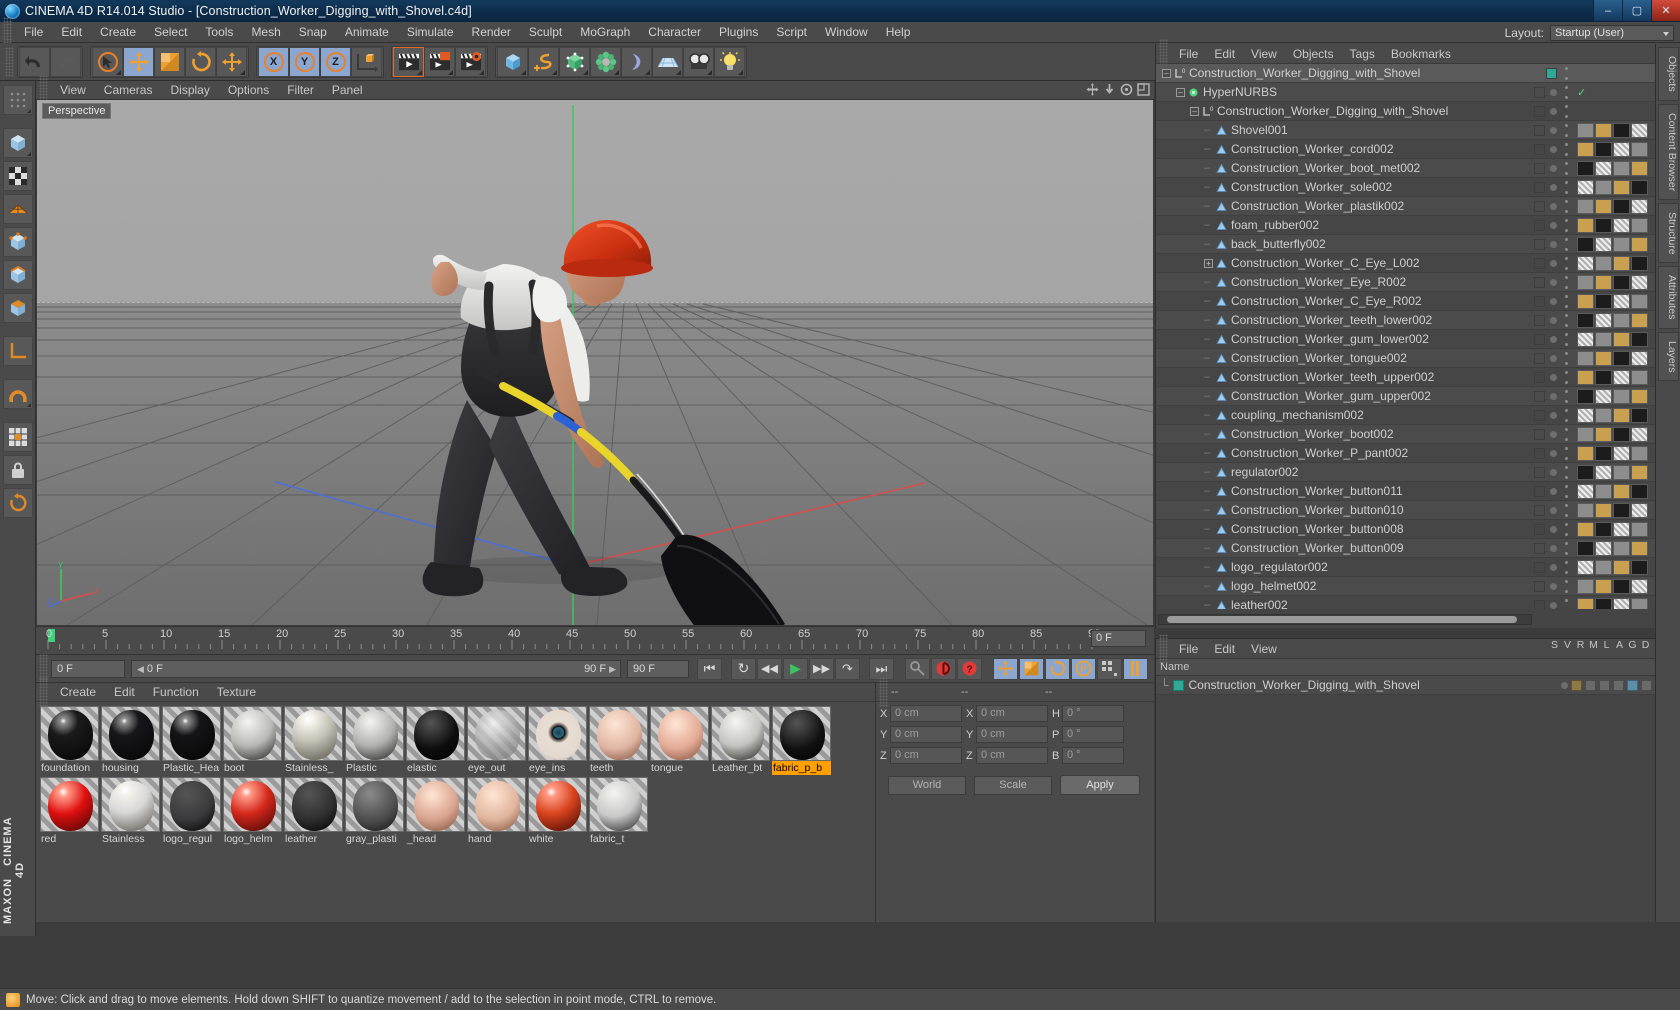 The width and height of the screenshot is (1680, 1010). I want to click on material-name-label: Stainless, so click(130, 839).